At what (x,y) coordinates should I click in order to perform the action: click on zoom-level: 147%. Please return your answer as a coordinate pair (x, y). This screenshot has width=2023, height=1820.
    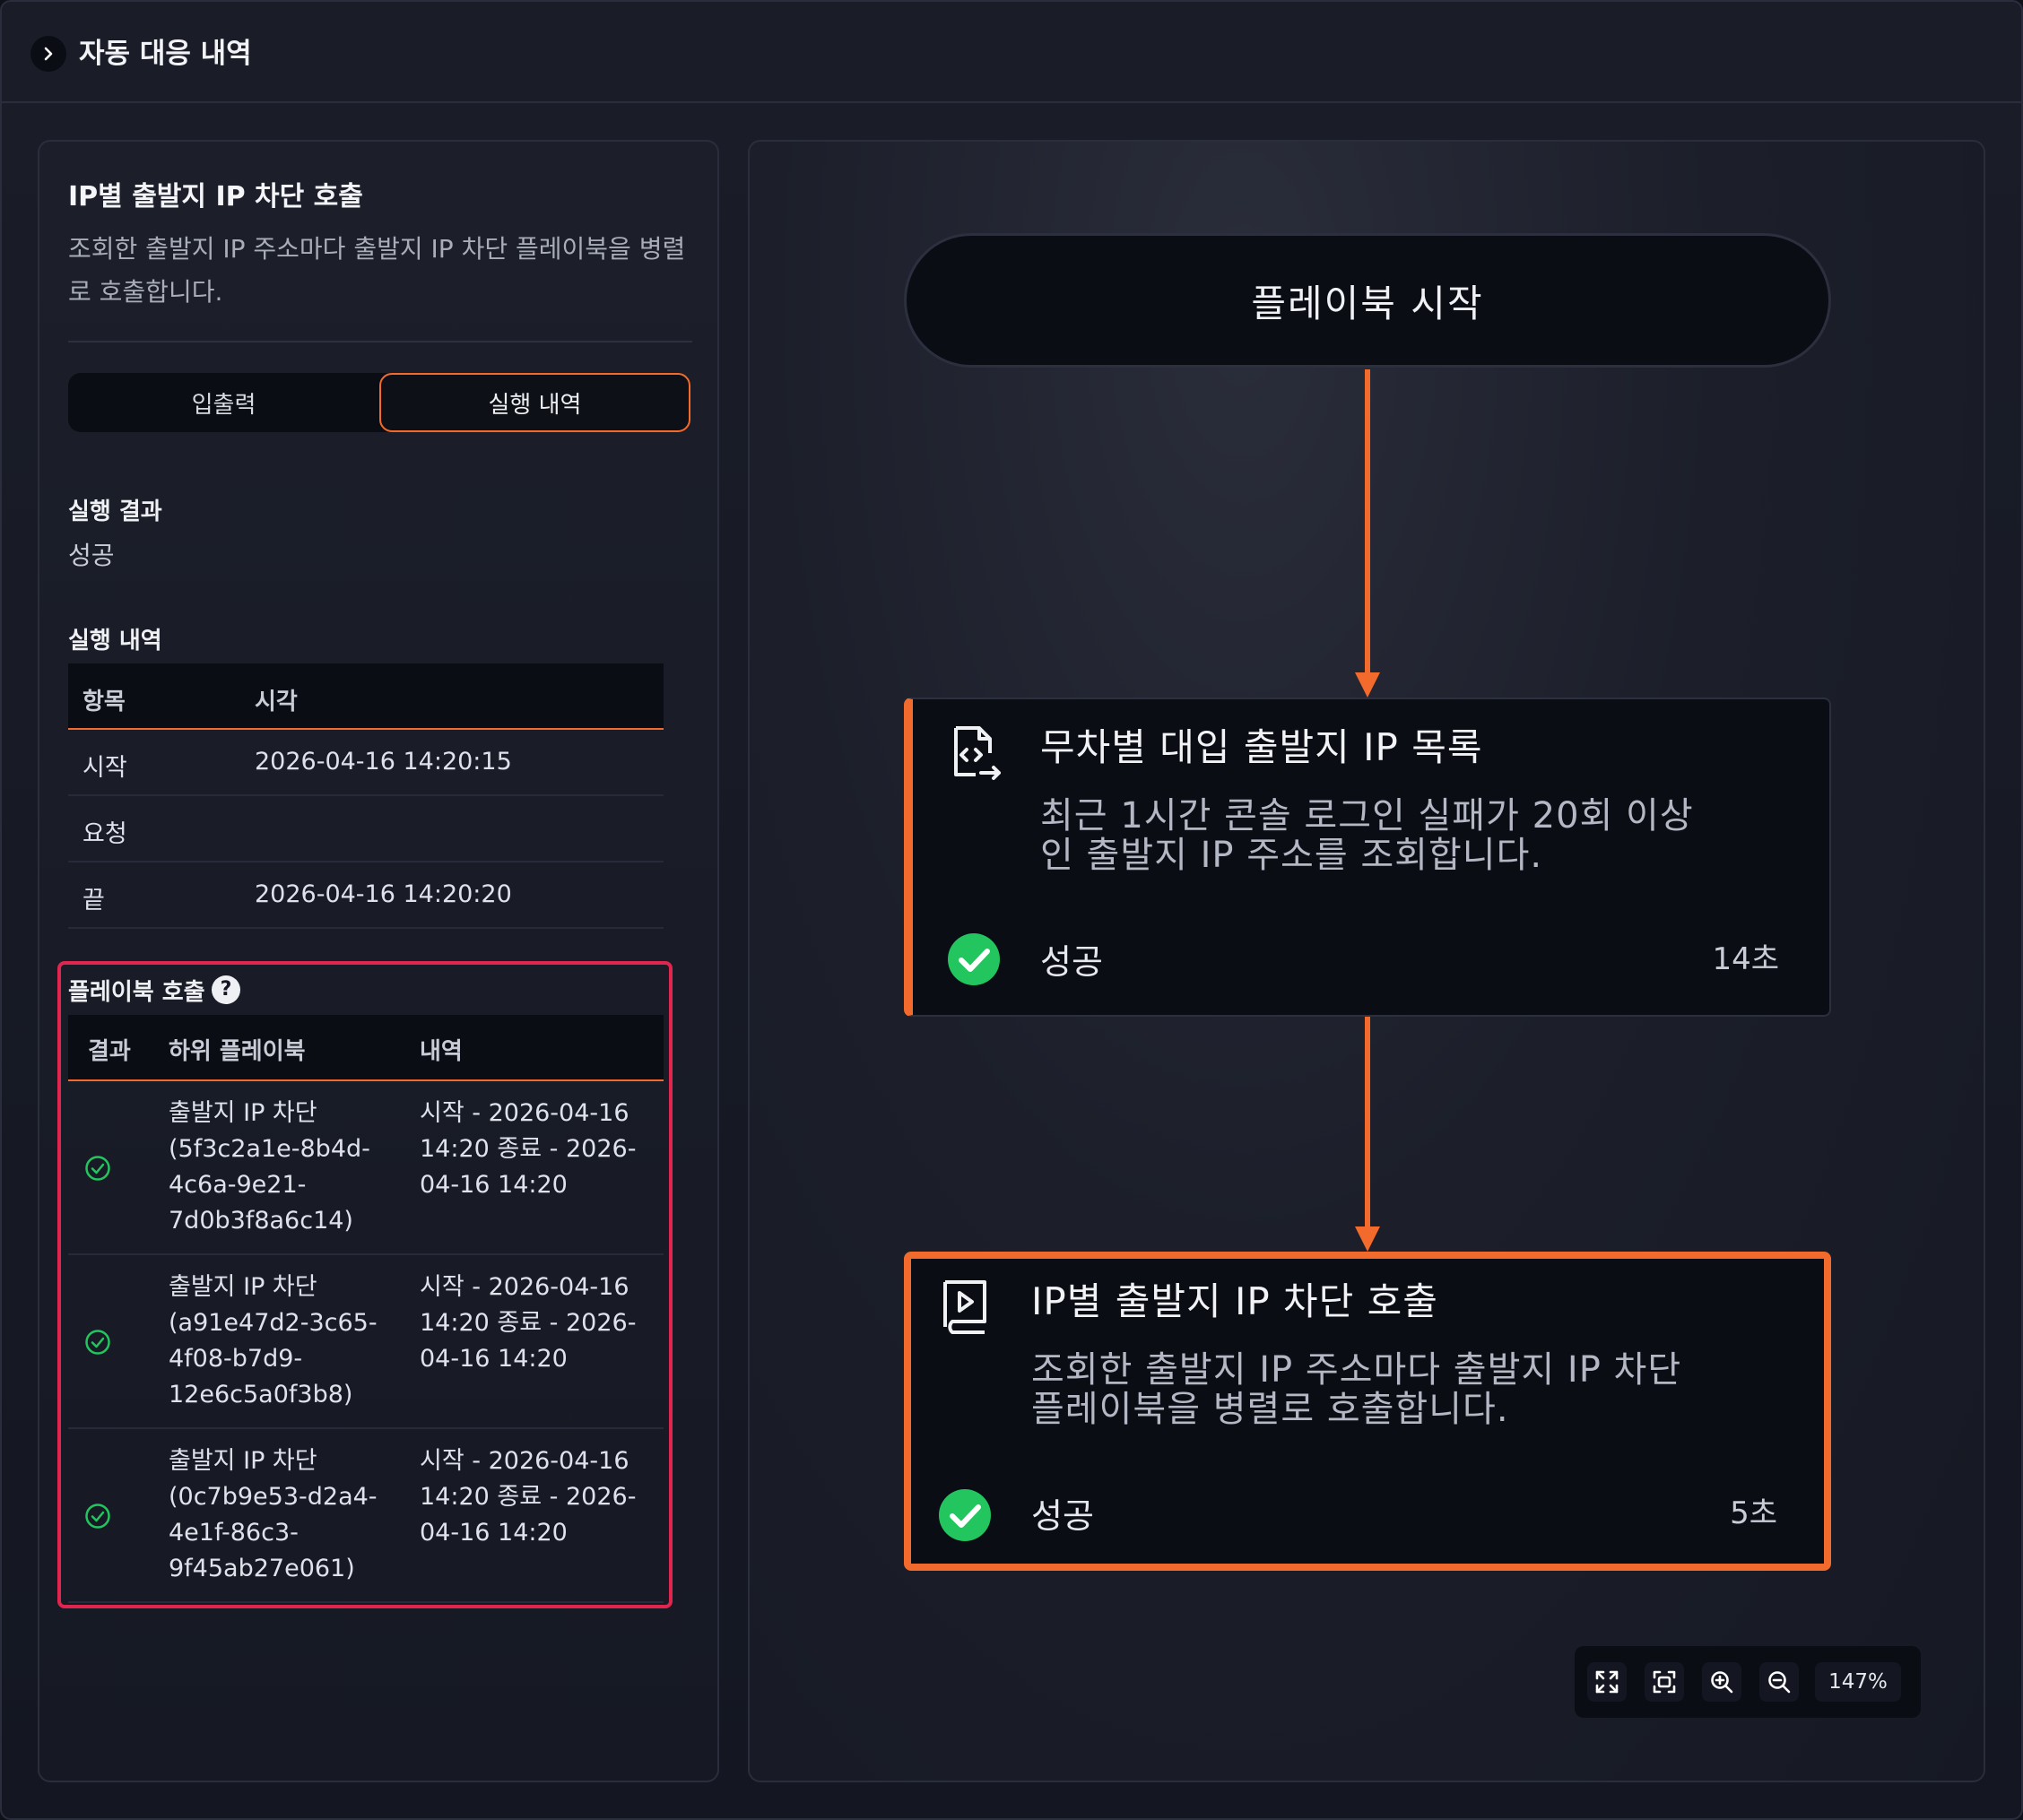
    Looking at the image, I should click on (1858, 1682).